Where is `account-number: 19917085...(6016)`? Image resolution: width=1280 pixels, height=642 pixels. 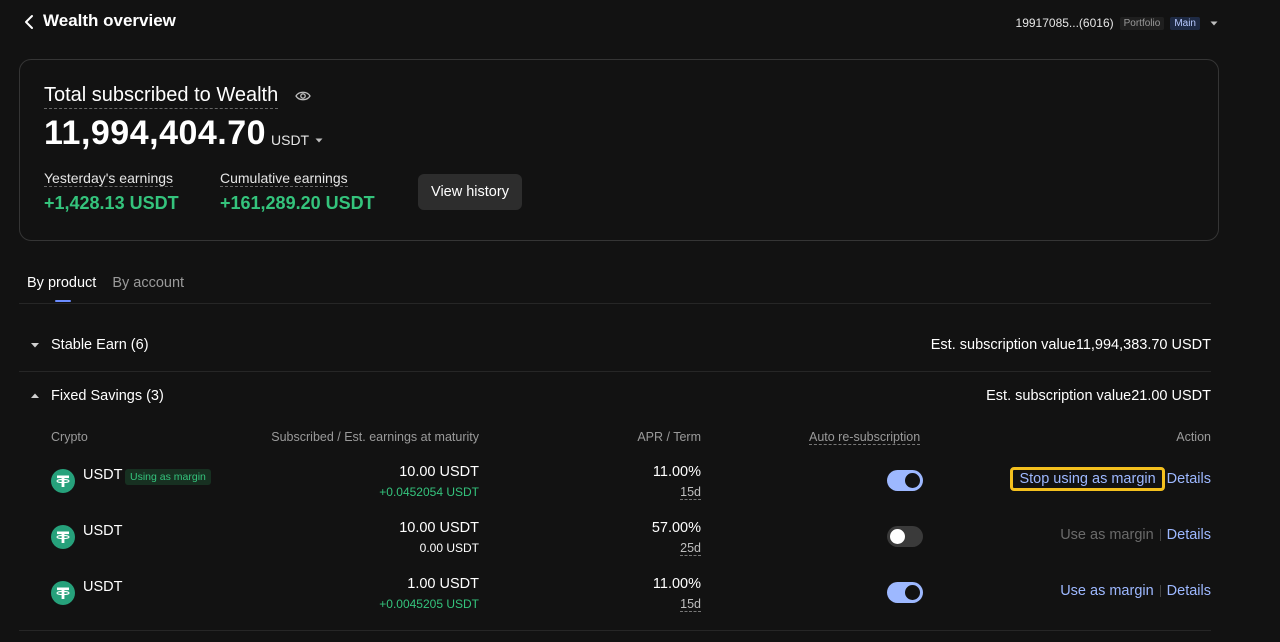 account-number: 19917085...(6016) is located at coordinates (1064, 23).